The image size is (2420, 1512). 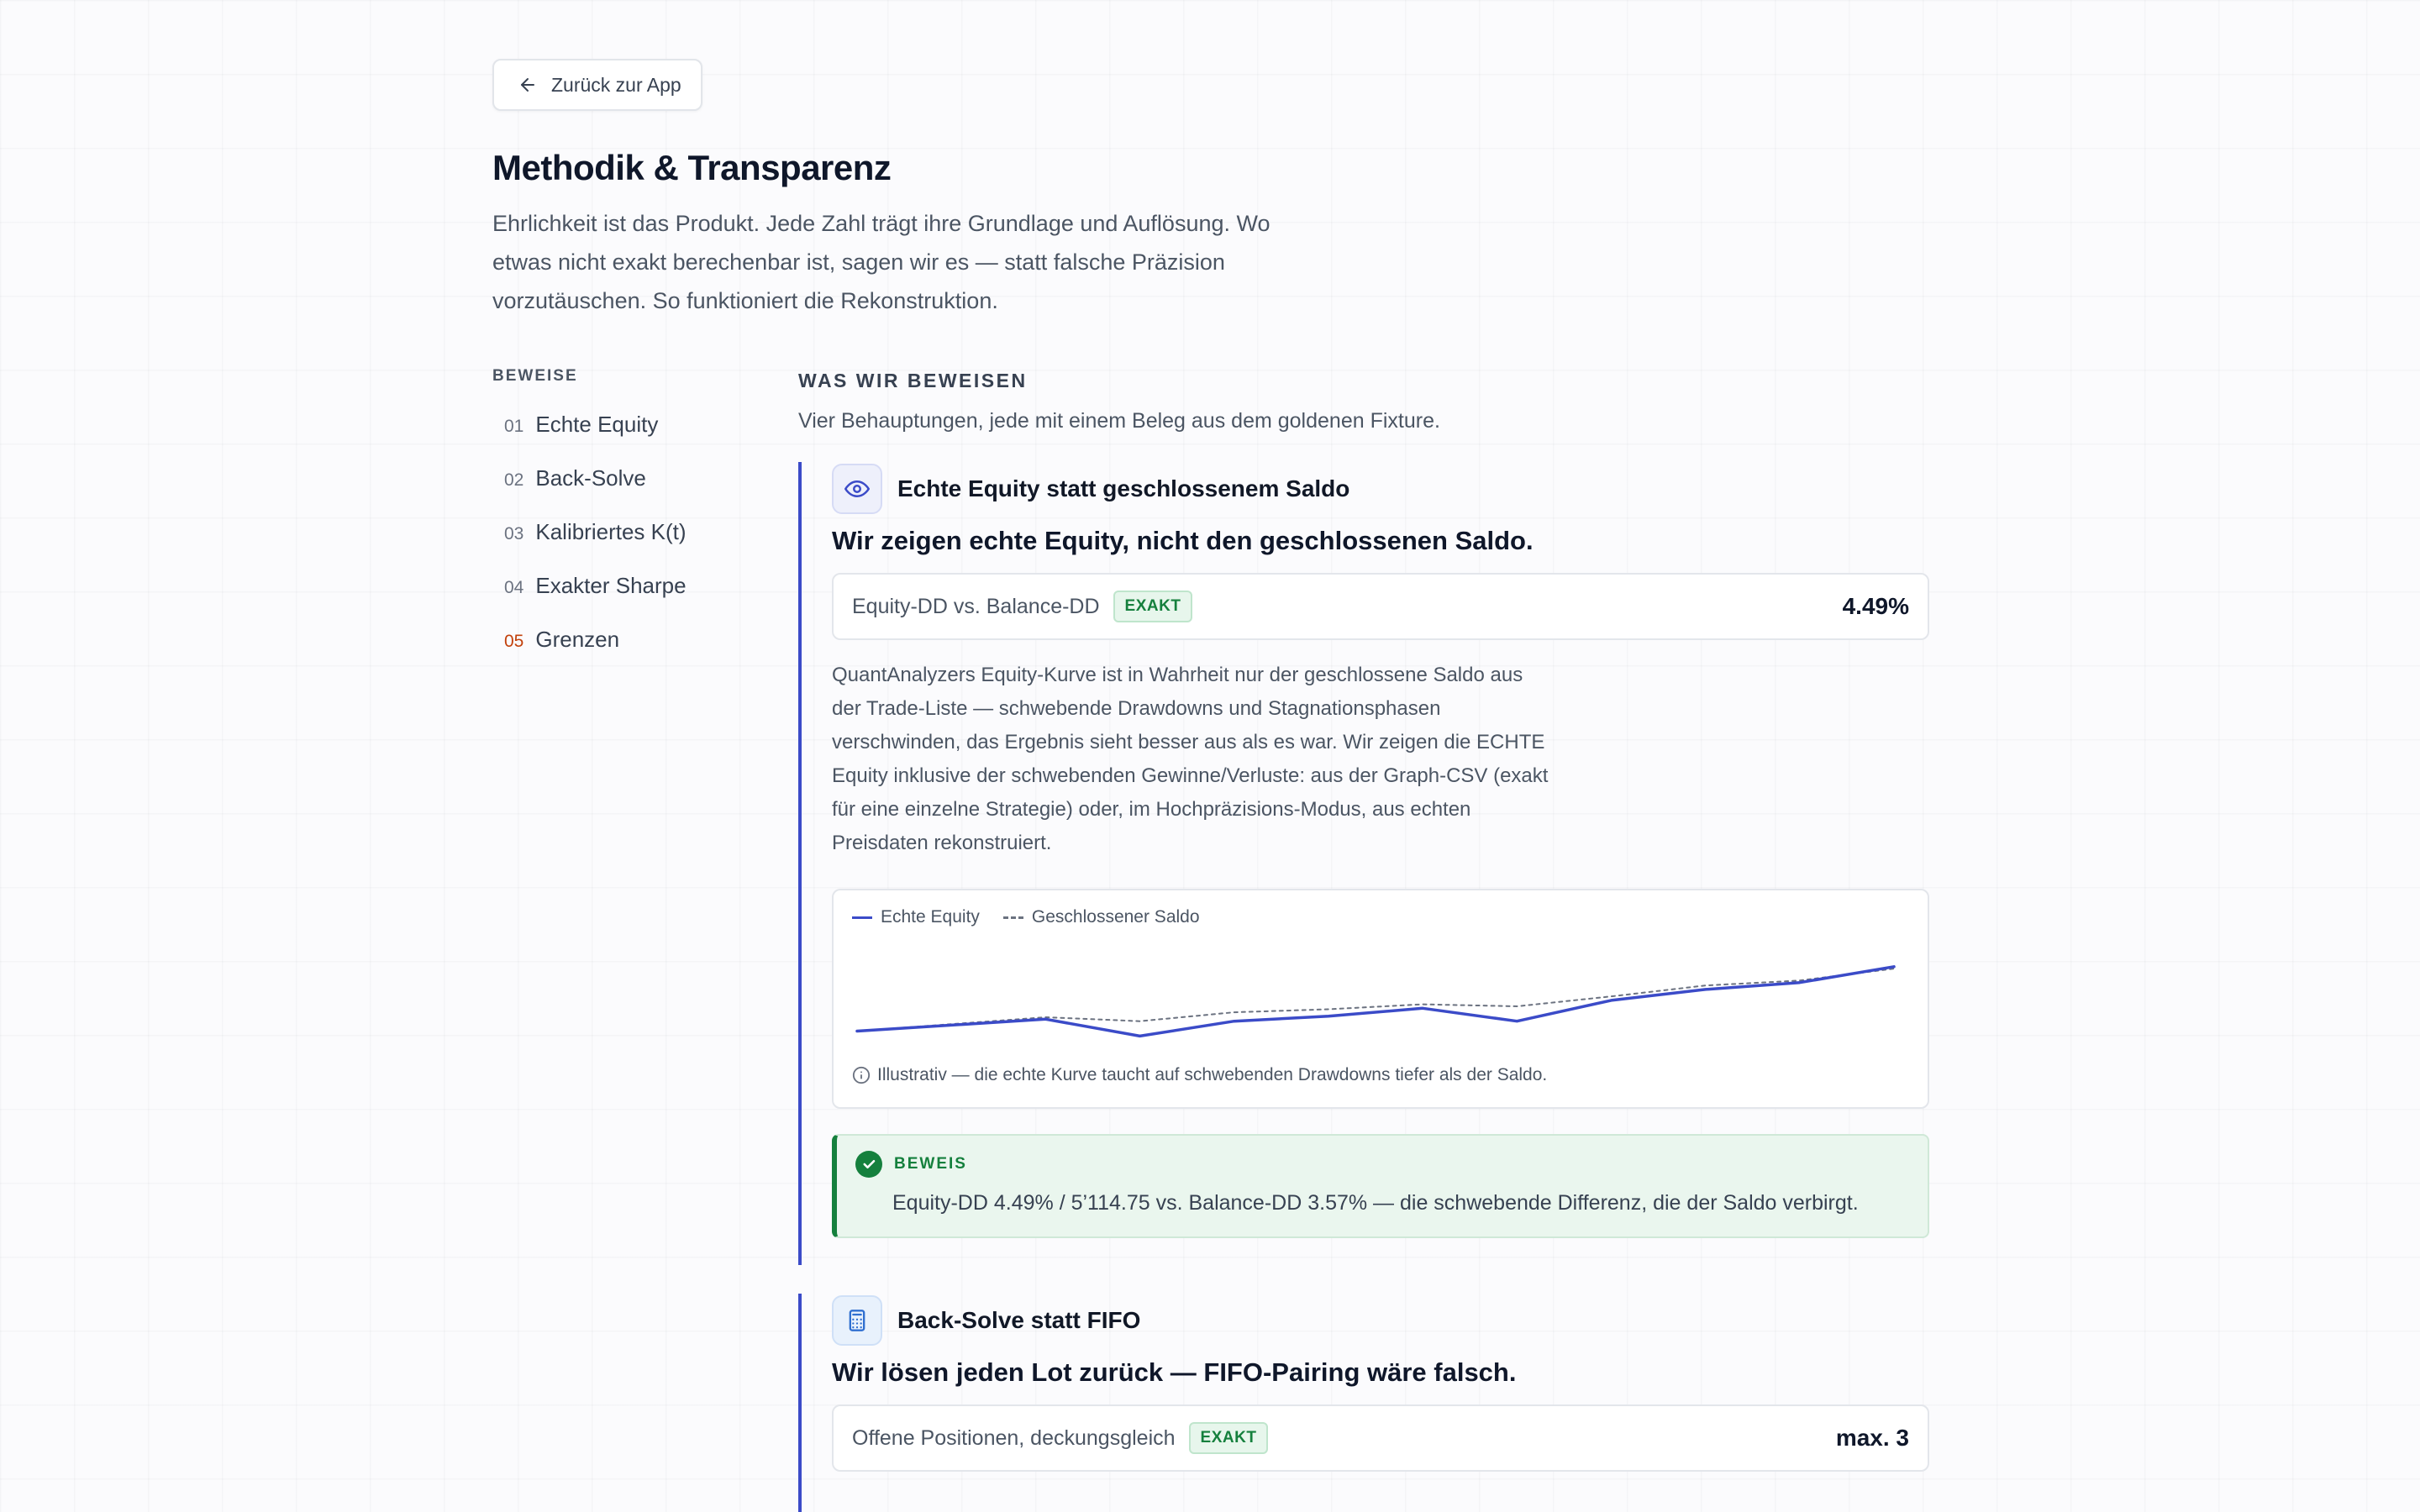 I want to click on legend-item-geschlossener-saldo: Geschlossener Saldo, so click(x=1101, y=917).